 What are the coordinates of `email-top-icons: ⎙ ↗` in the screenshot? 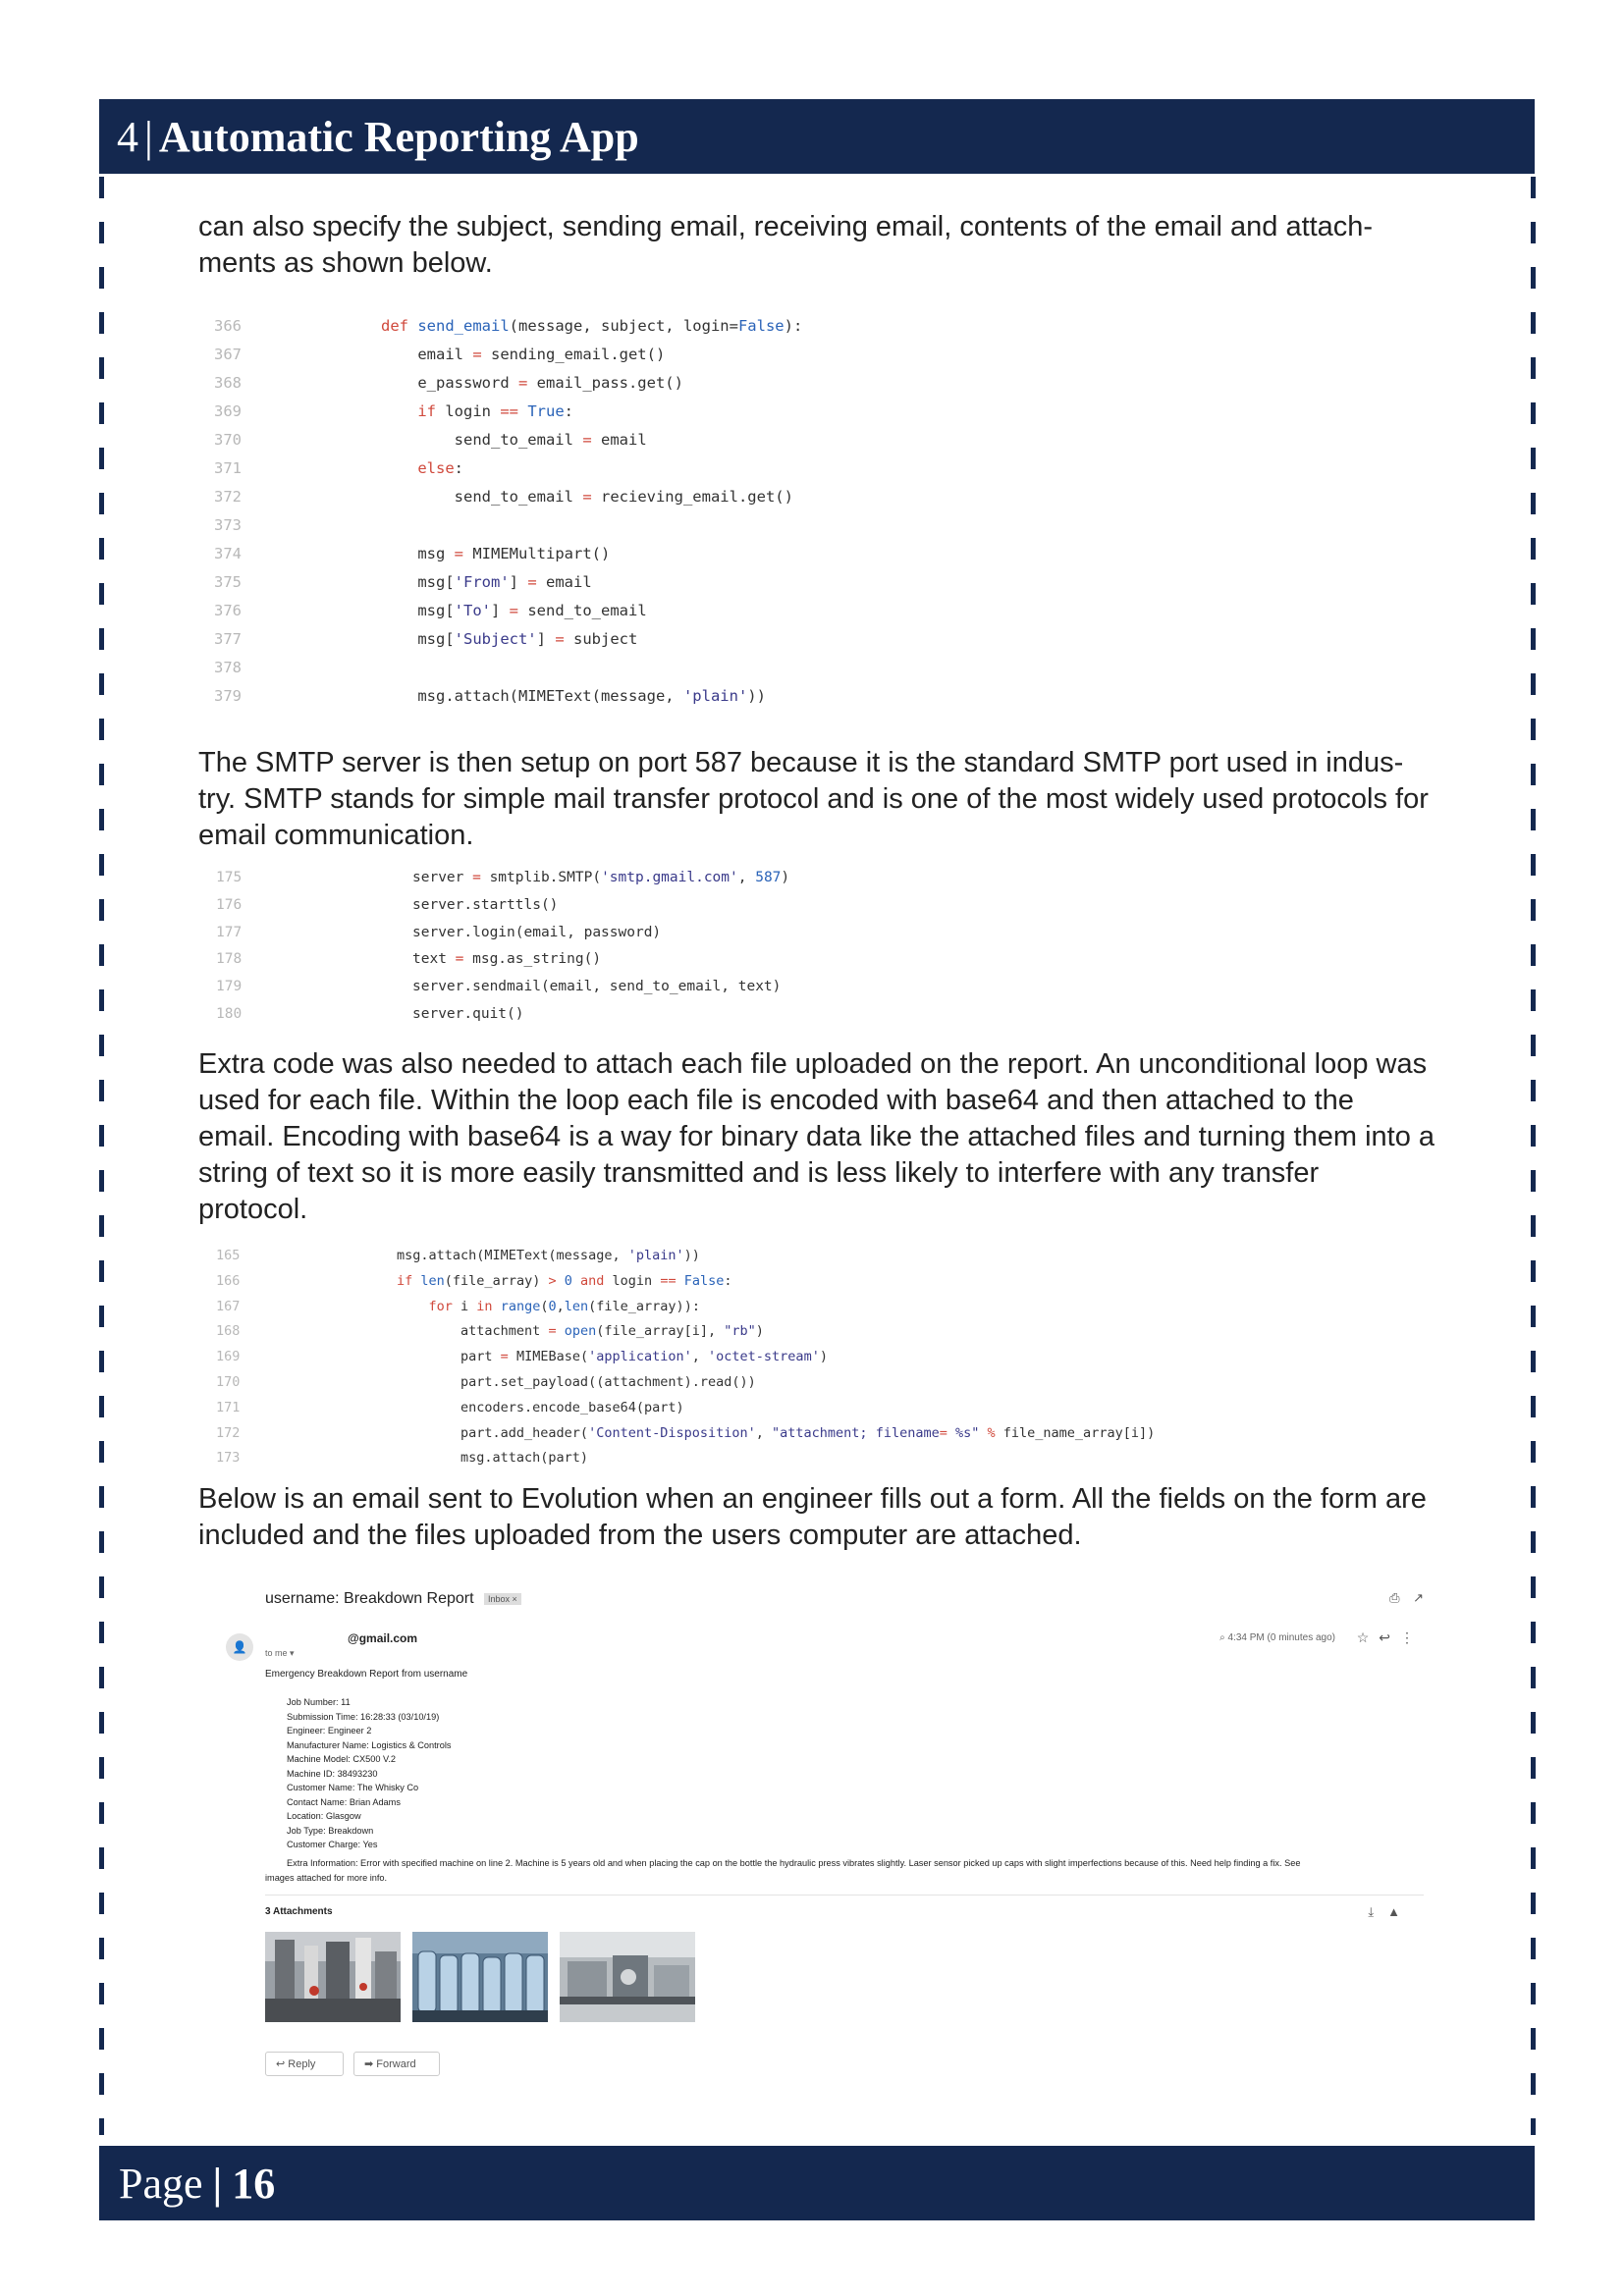 It's located at (1406, 1598).